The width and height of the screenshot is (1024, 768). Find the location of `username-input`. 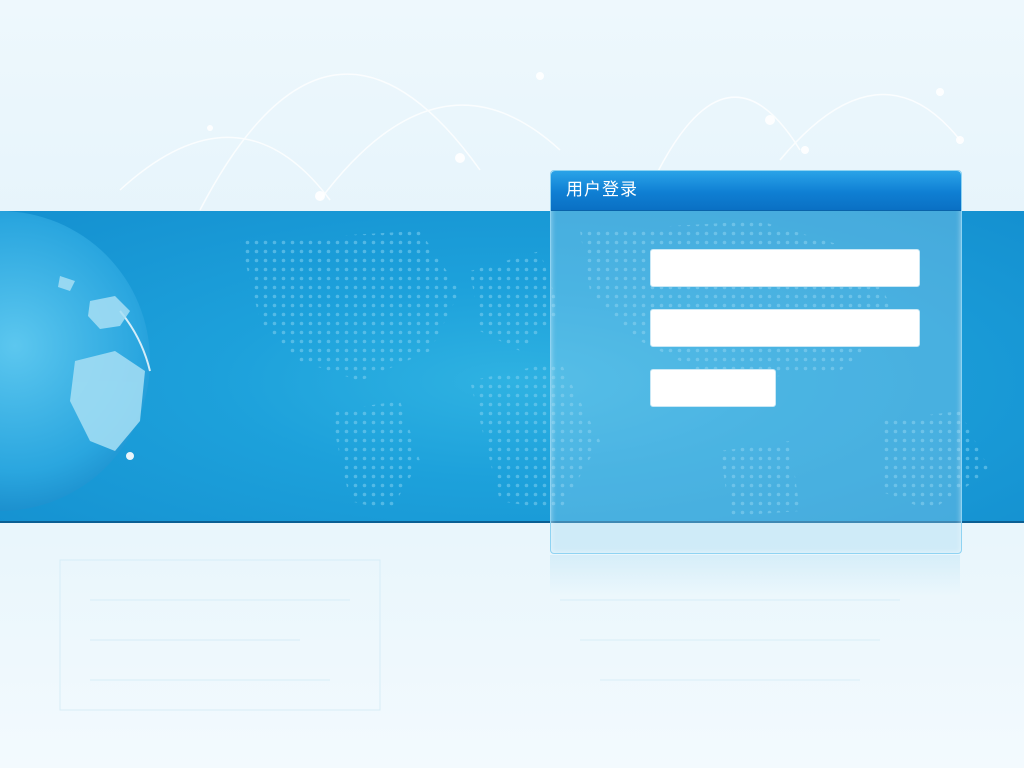

username-input is located at coordinates (785, 268).